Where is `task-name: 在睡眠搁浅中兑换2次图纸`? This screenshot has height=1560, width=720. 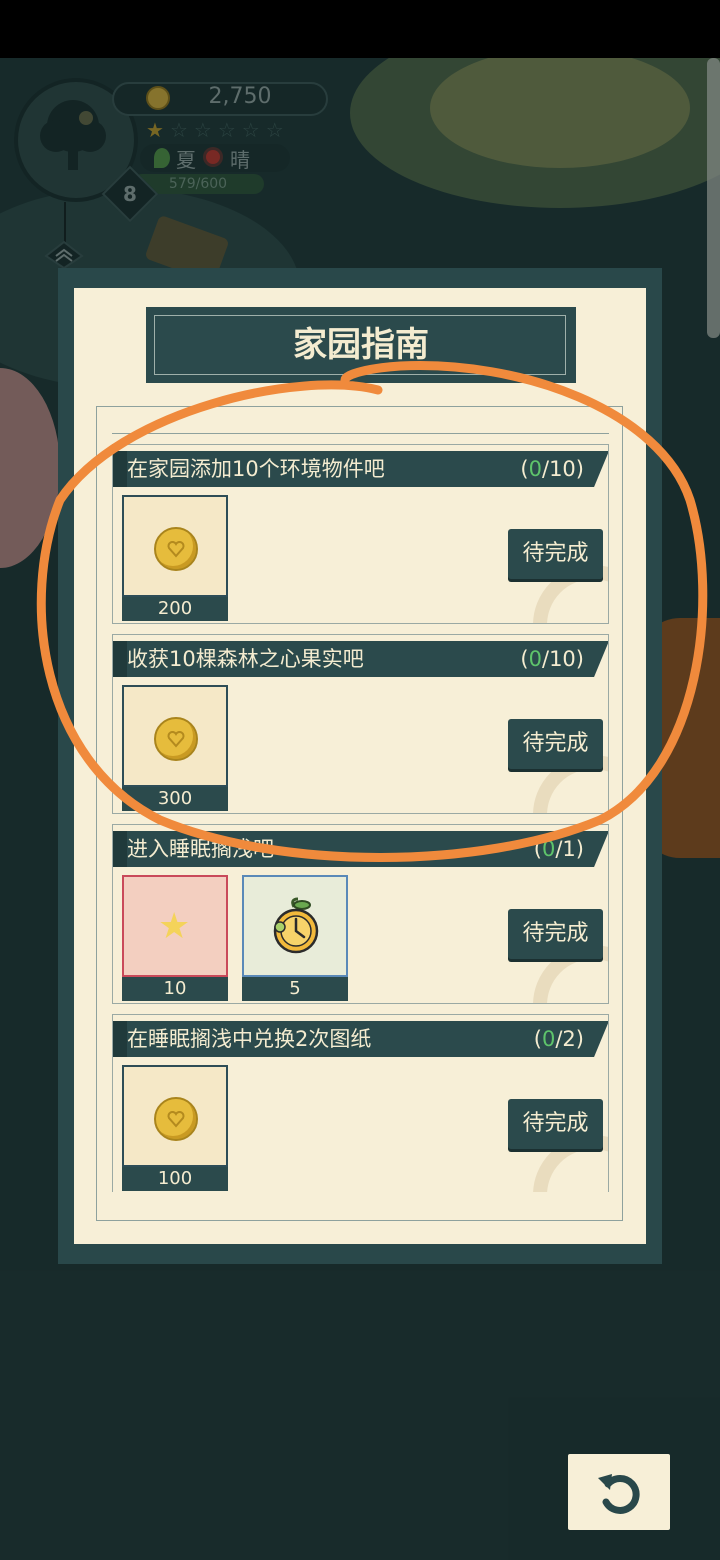
task-name: 在睡眠搁浅中兑换2次图纸 is located at coordinates (249, 1039).